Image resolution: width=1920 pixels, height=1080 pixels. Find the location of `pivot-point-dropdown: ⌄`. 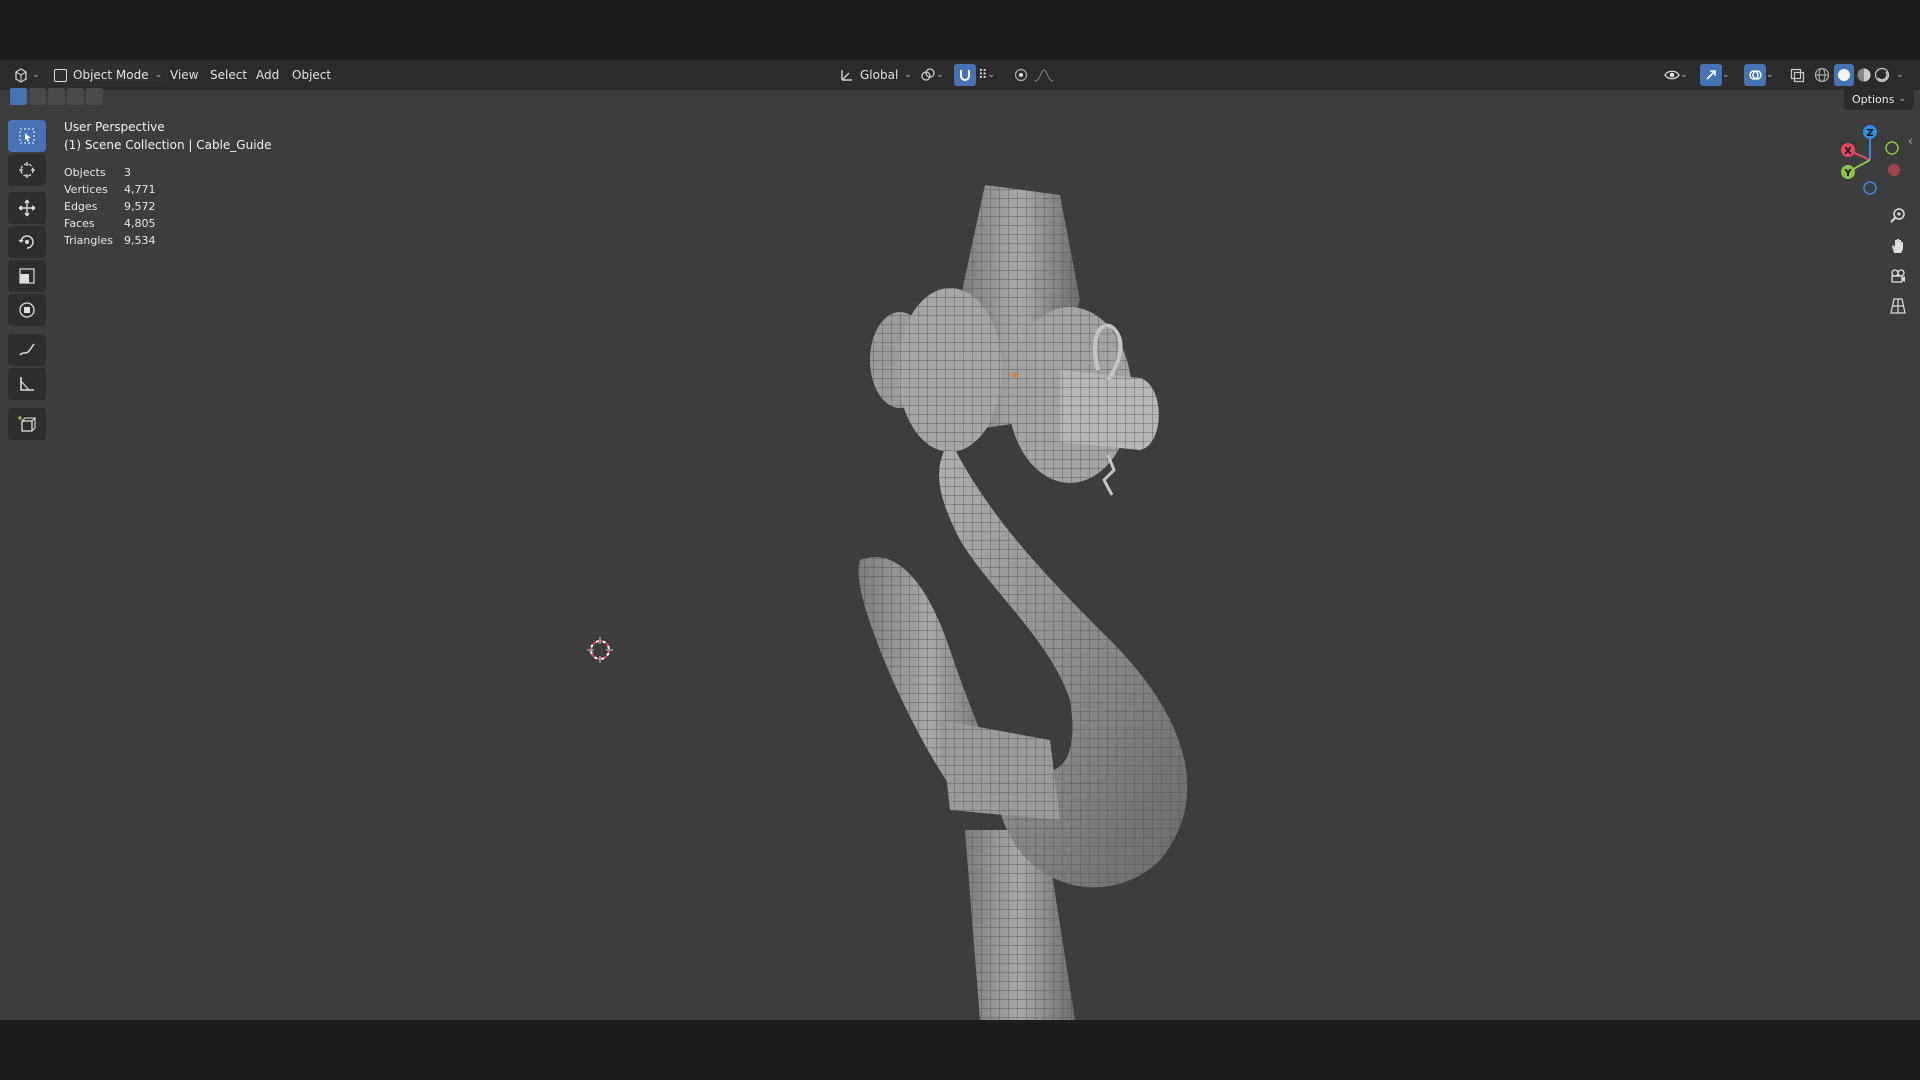

pivot-point-dropdown: ⌄ is located at coordinates (932, 75).